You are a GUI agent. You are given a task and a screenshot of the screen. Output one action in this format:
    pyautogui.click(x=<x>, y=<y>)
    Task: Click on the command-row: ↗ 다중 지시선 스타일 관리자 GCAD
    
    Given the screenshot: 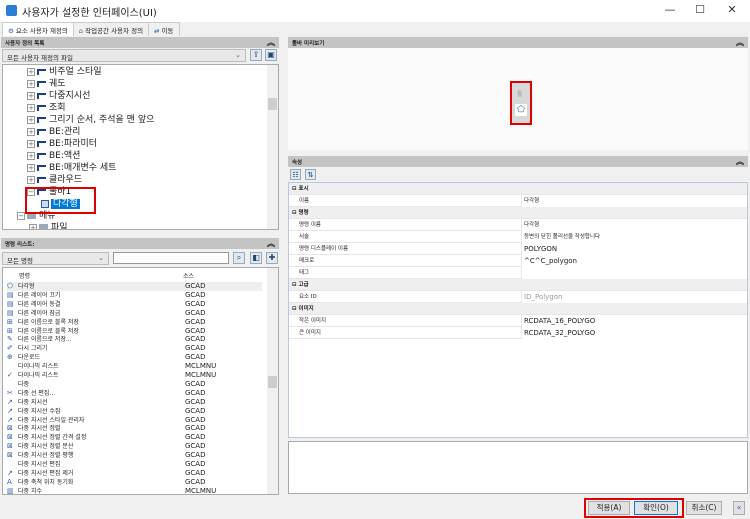 What is the action you would take?
    pyautogui.click(x=134, y=420)
    